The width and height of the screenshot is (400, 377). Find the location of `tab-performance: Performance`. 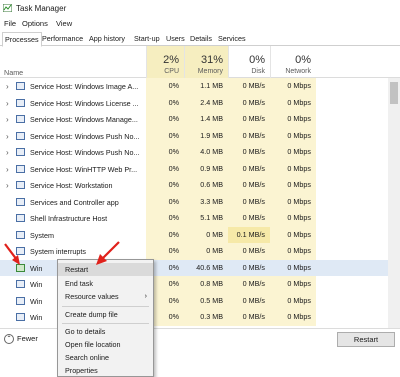

tab-performance: Performance is located at coordinates (62, 39).